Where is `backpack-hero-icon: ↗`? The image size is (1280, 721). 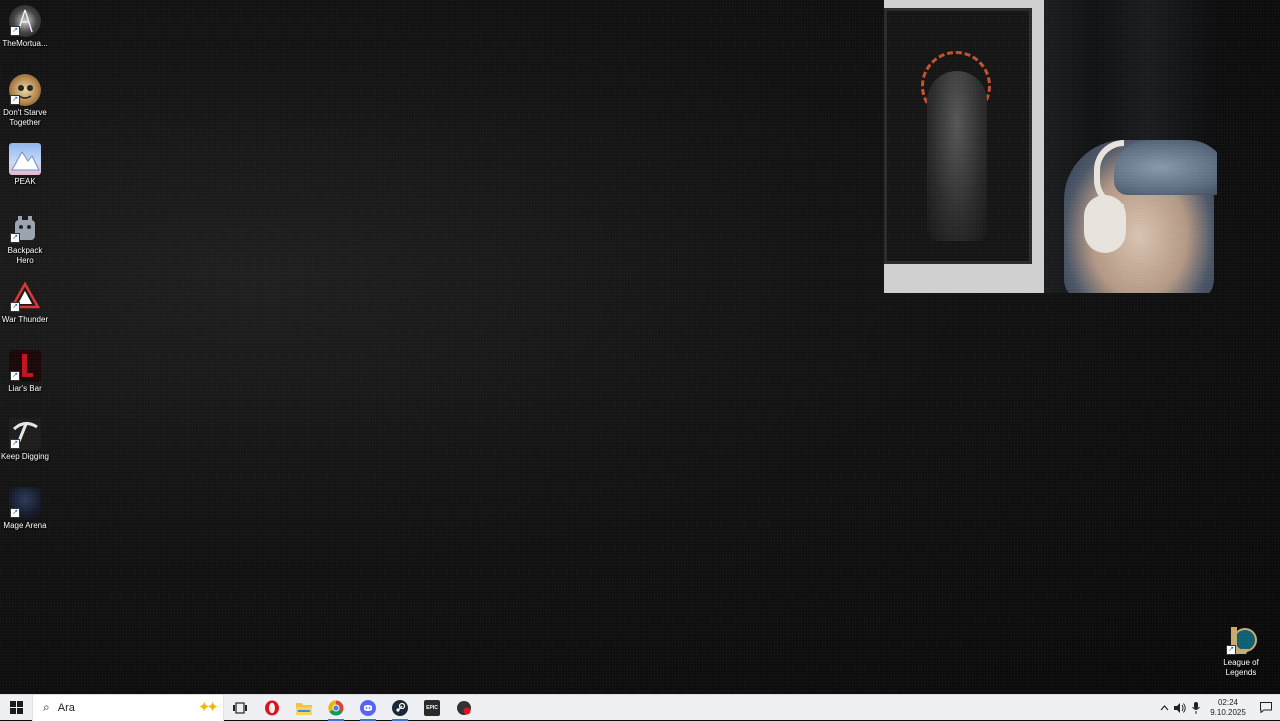 backpack-hero-icon: ↗ is located at coordinates (25, 228).